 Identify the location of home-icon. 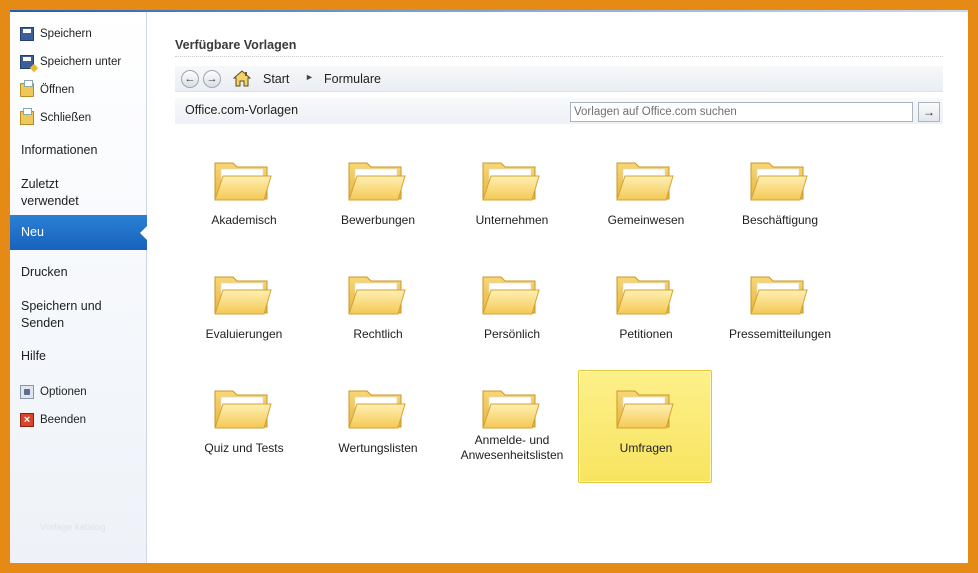
(242, 78).